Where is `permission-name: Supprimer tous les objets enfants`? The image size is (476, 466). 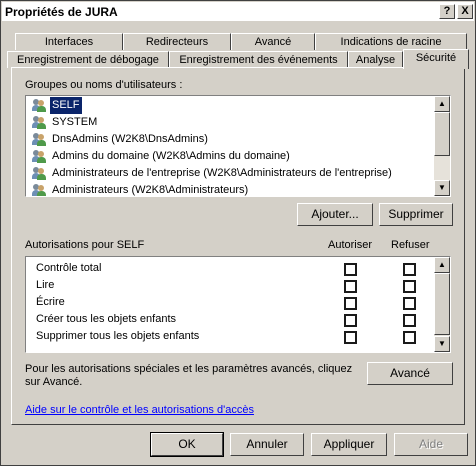
permission-name: Supprimer tous les objets enfants is located at coordinates (118, 336).